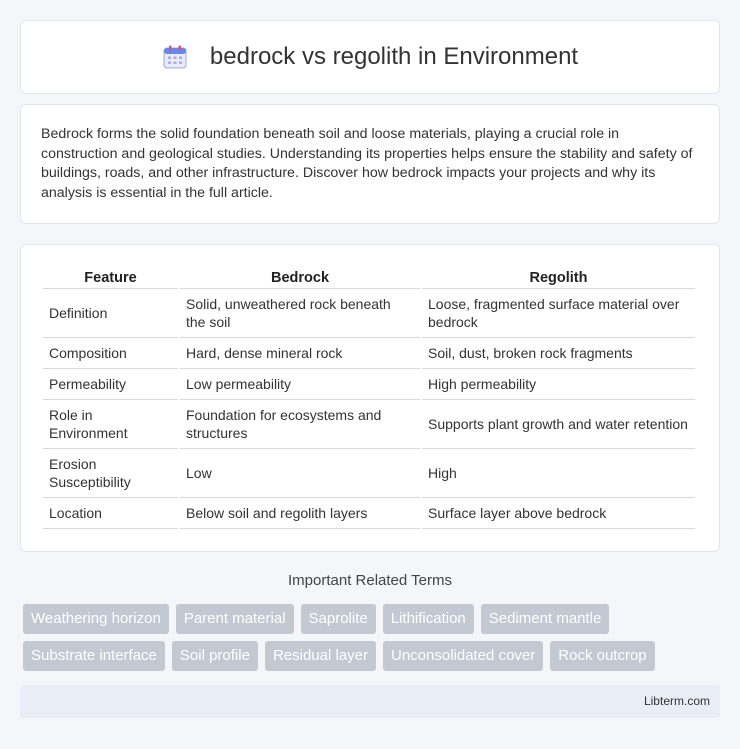  Describe the element at coordinates (370, 701) in the screenshot. I see `footer: Libterm.com` at that location.